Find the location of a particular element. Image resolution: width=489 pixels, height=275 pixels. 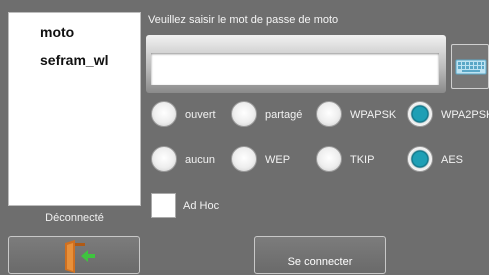

exit-button is located at coordinates (74, 255).